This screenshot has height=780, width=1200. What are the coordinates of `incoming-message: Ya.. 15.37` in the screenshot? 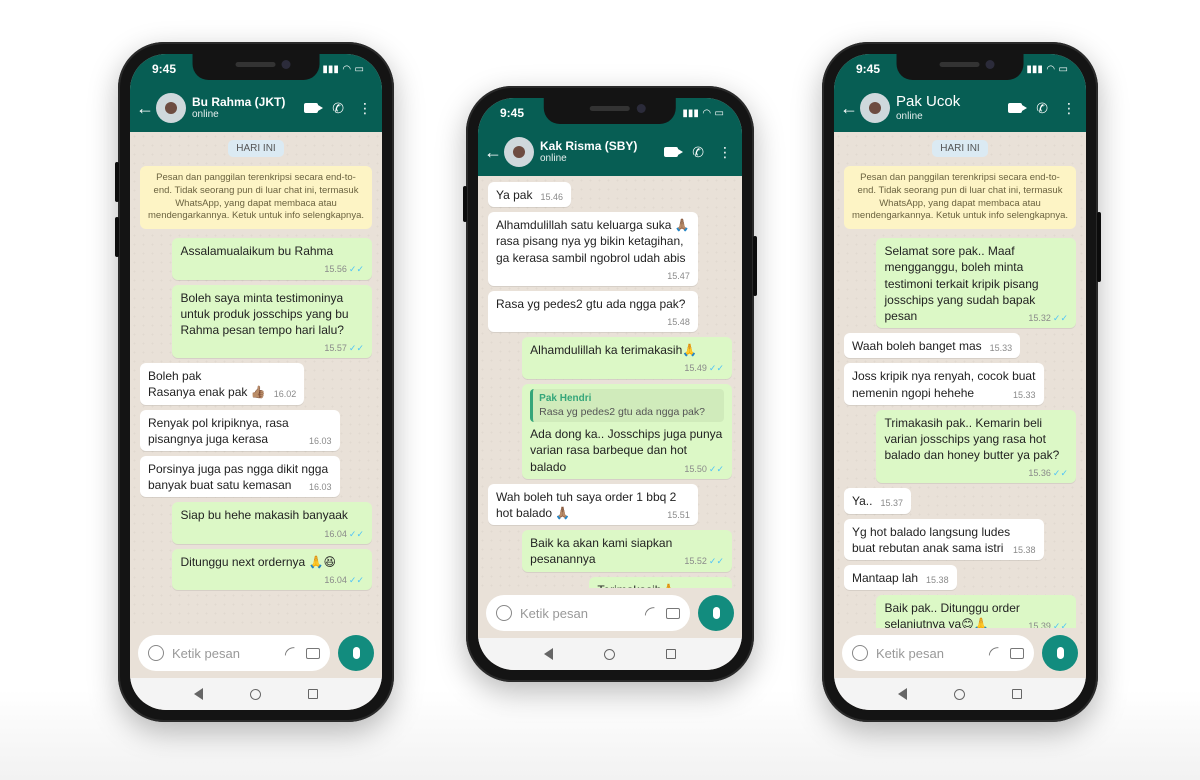 It's located at (877, 501).